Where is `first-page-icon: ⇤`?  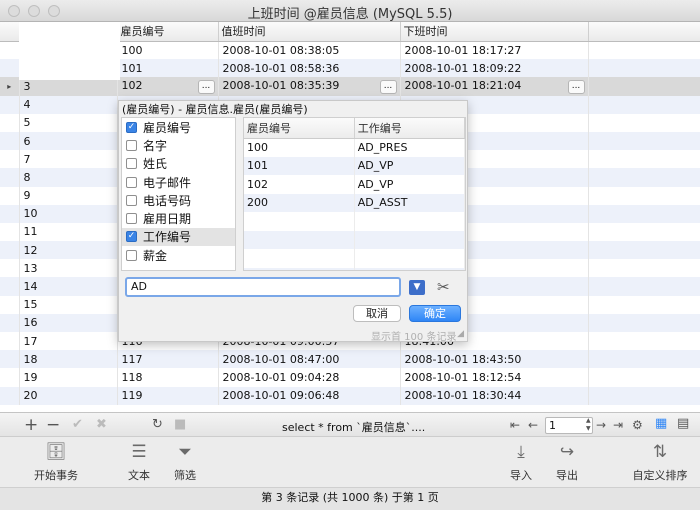
first-page-icon: ⇤ is located at coordinates (515, 425).